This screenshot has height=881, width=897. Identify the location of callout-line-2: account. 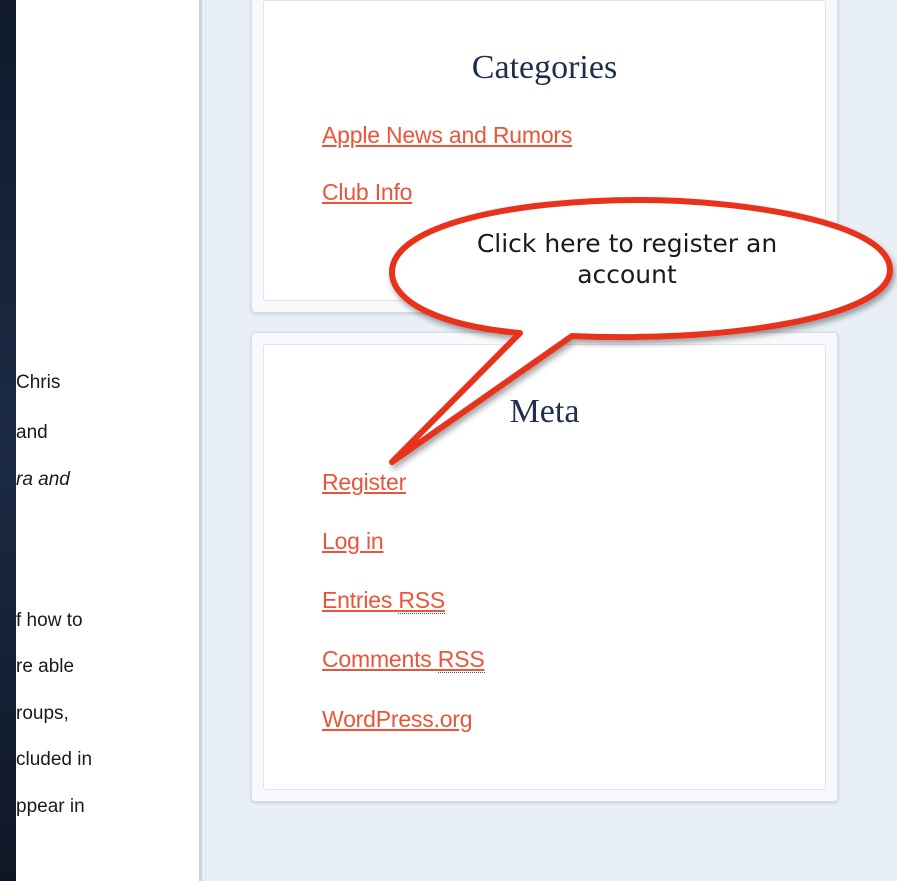
(627, 274).